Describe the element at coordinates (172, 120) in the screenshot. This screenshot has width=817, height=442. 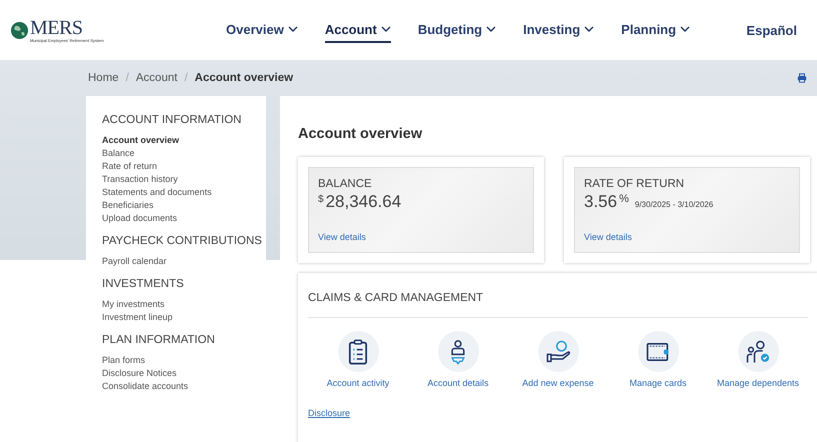
I see `sidebar-heading: ACCOUNT INFORMATION` at that location.